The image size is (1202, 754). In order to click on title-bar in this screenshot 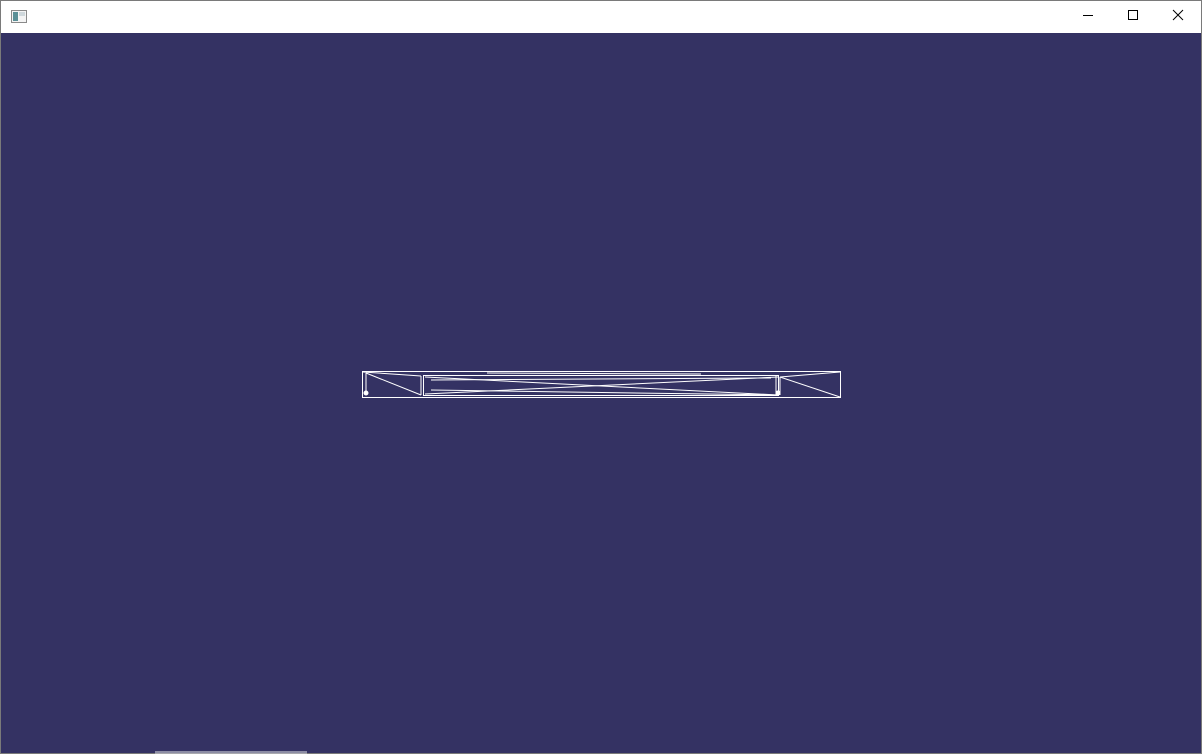, I will do `click(601, 17)`.